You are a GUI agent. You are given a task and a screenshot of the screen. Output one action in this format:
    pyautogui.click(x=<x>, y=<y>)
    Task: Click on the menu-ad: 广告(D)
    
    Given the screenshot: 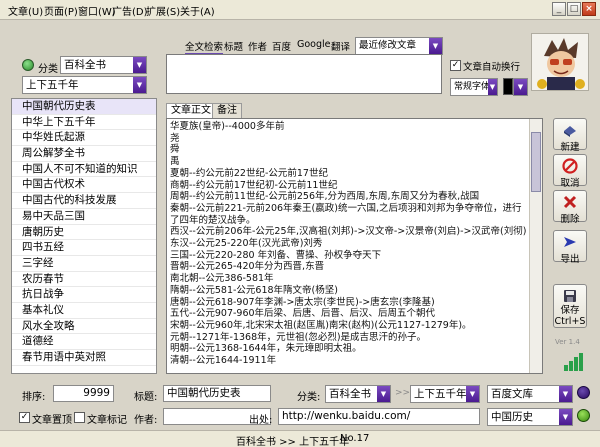 What is the action you would take?
    pyautogui.click(x=130, y=10)
    